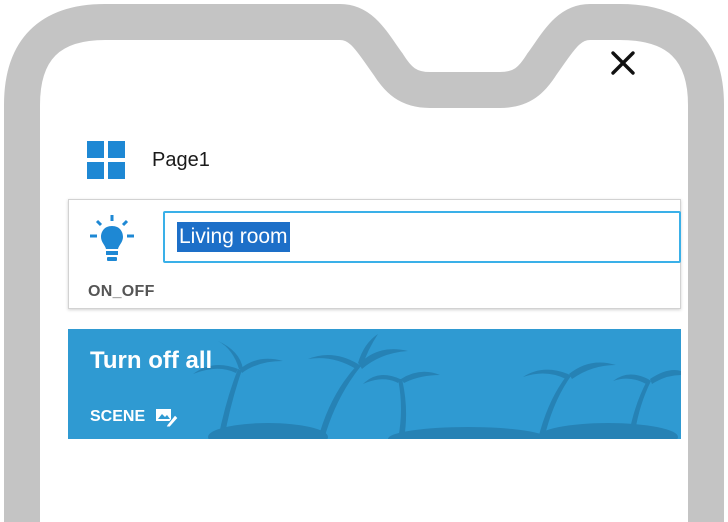  Describe the element at coordinates (233, 237) in the screenshot. I see `device-name-value: Living room` at that location.